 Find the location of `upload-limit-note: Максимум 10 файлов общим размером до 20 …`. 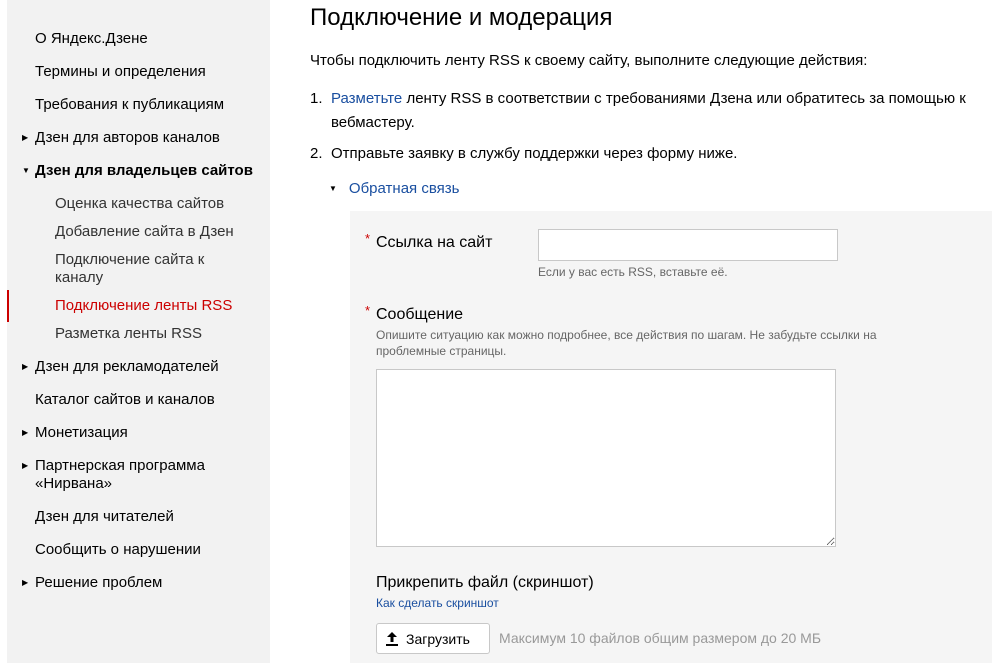

upload-limit-note: Максимум 10 файлов общим размером до 20 … is located at coordinates (660, 638).